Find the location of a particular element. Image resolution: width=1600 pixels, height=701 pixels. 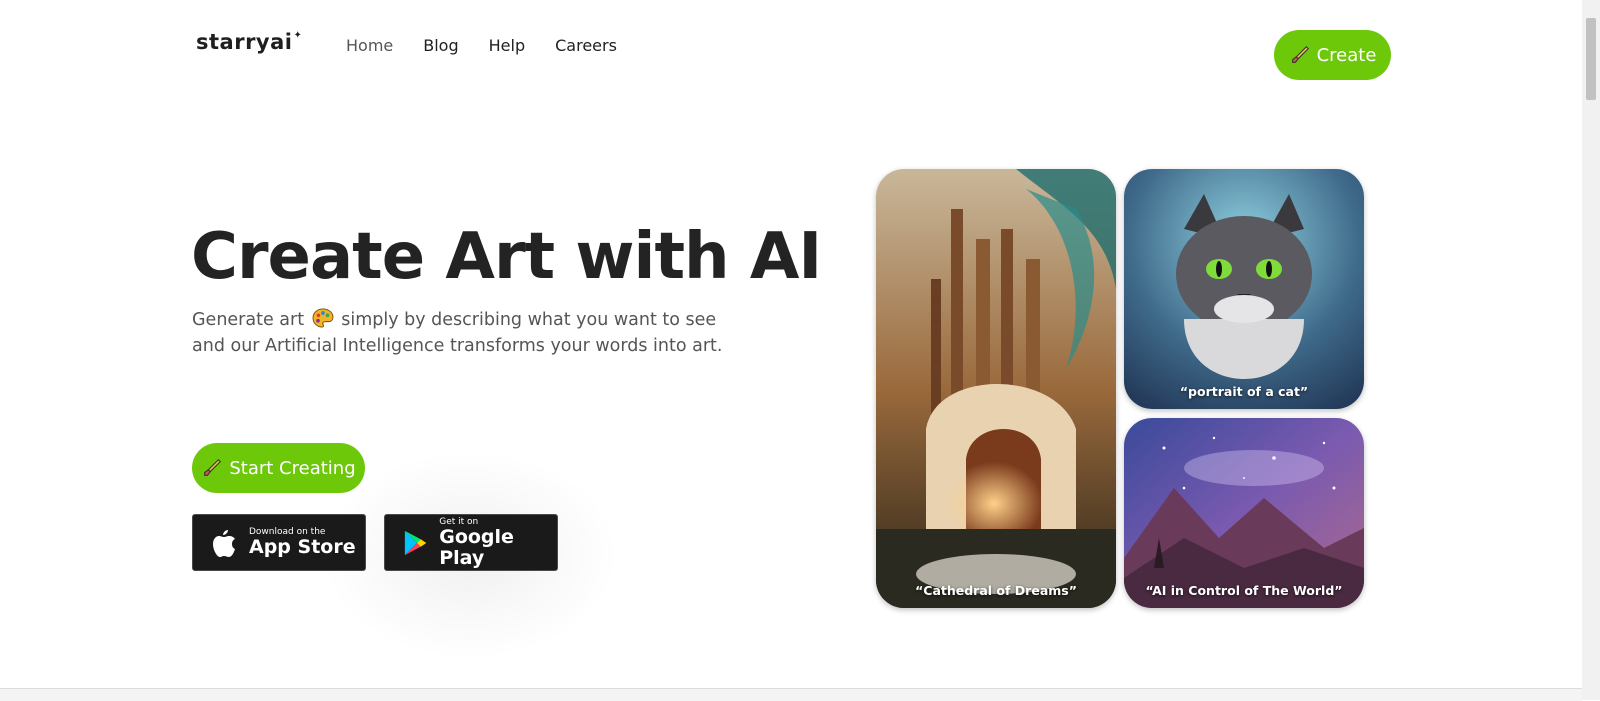

page-bottom-edge is located at coordinates (791, 694).